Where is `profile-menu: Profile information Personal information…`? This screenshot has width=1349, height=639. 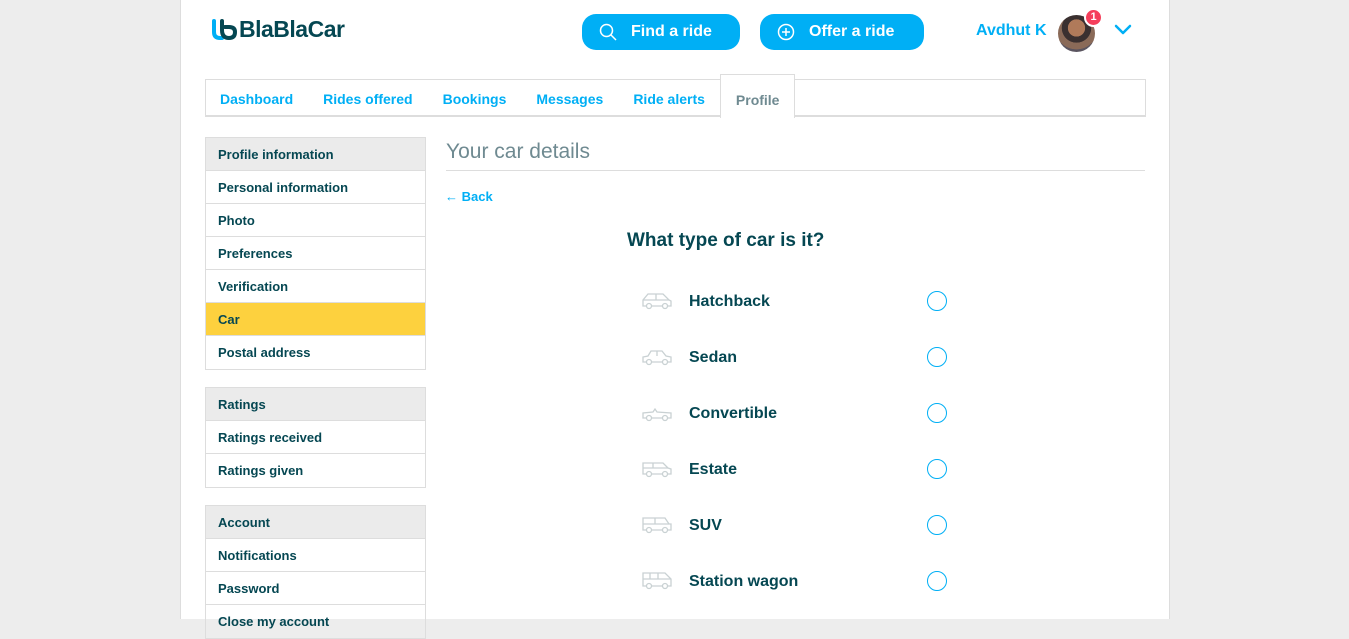
profile-menu: Profile information Personal information… is located at coordinates (315, 253).